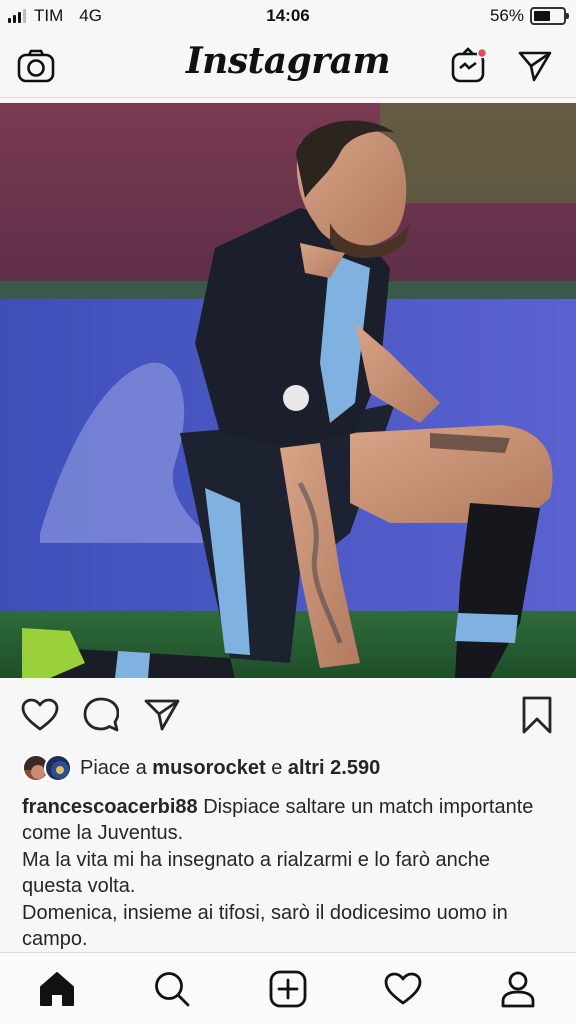 The image size is (576, 1024). I want to click on share-icon, so click(162, 715).